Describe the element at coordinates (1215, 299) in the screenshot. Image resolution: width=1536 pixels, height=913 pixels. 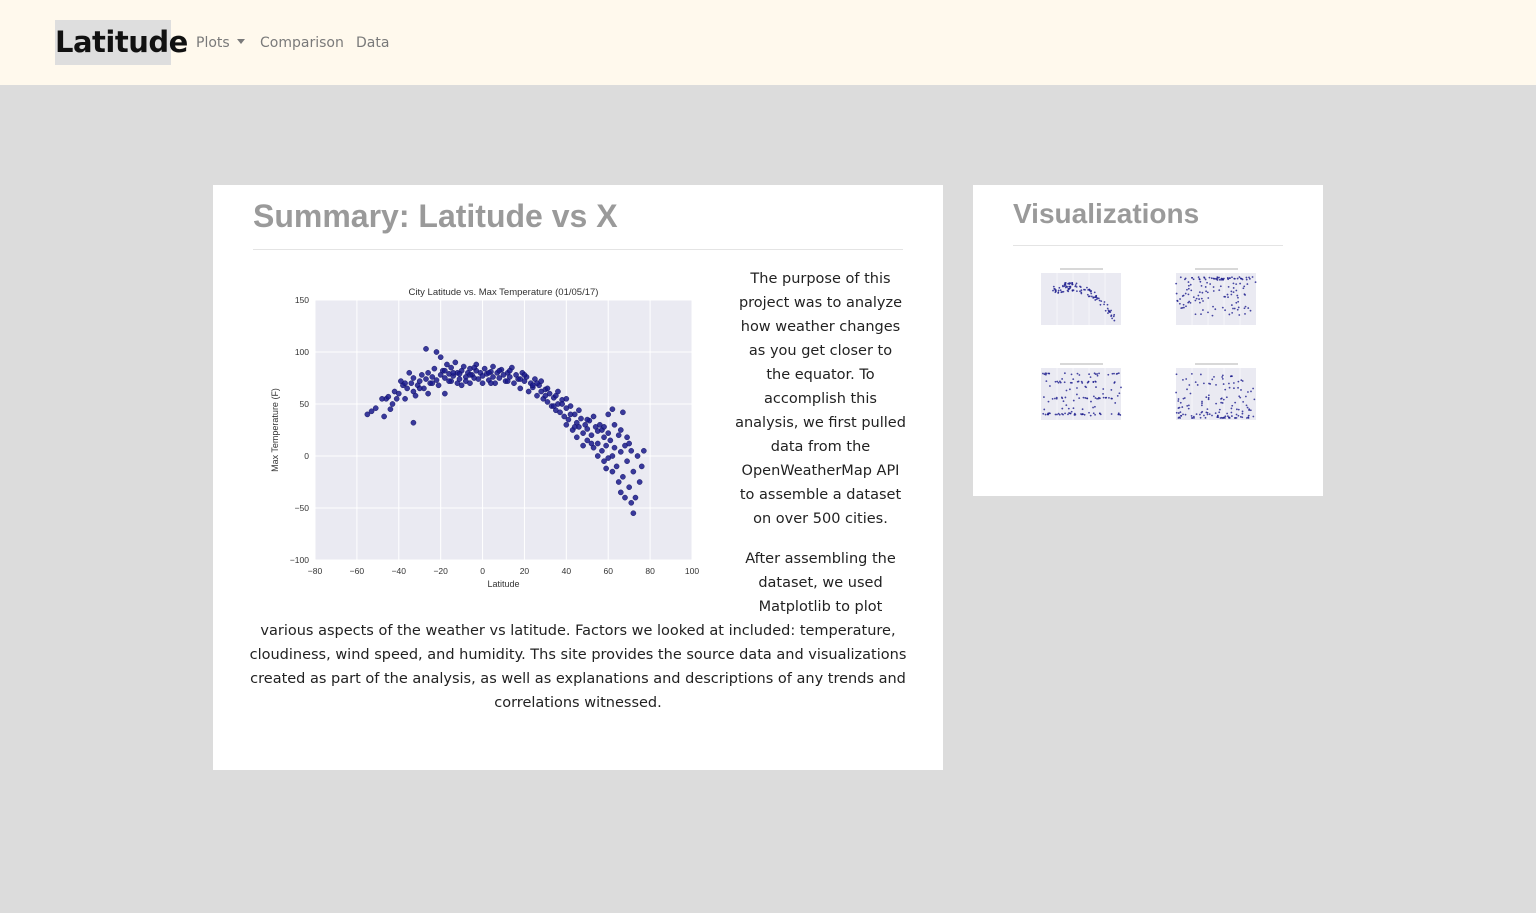
I see `humidity-thumbnail` at that location.